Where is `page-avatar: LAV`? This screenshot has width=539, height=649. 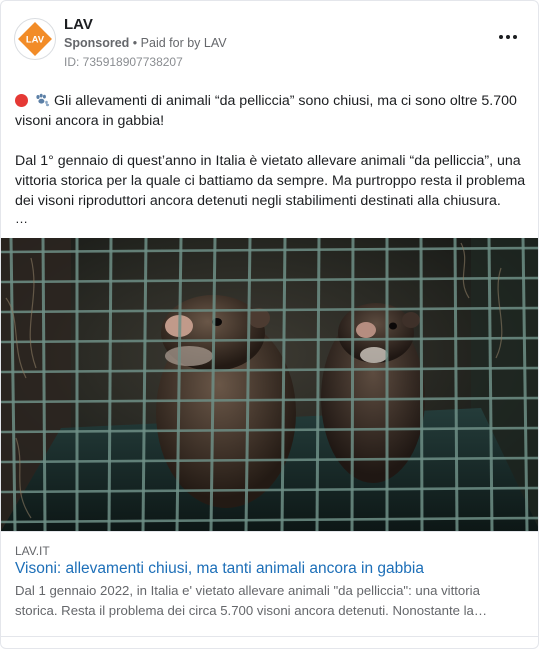 page-avatar: LAV is located at coordinates (35, 39).